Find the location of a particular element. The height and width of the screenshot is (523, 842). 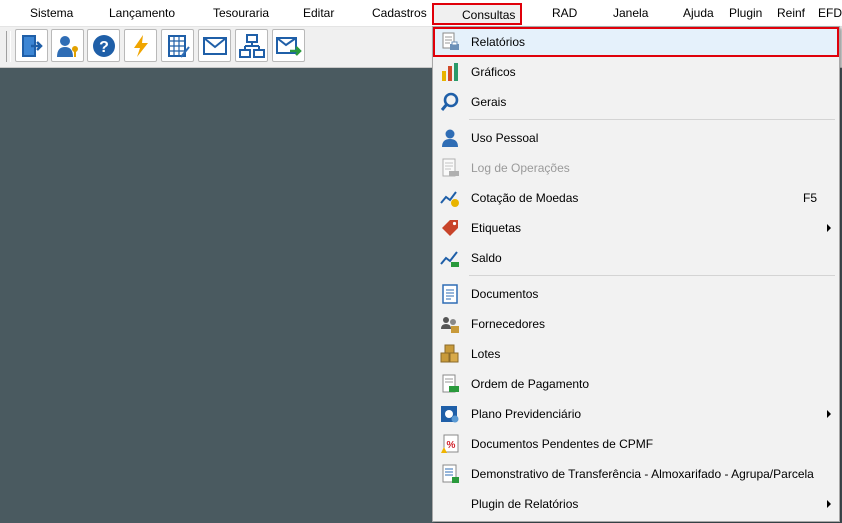

menu-item-label: Documentos is located at coordinates (505, 294).